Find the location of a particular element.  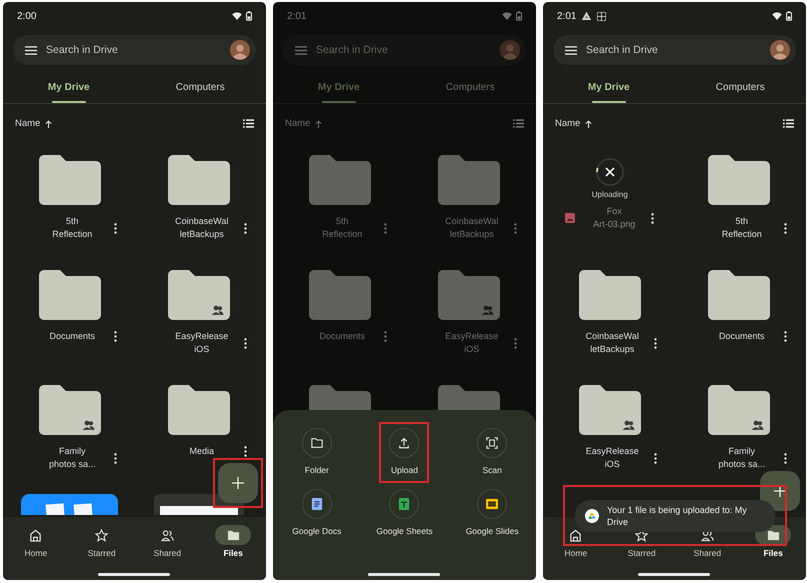

people-icon is located at coordinates (167, 535).